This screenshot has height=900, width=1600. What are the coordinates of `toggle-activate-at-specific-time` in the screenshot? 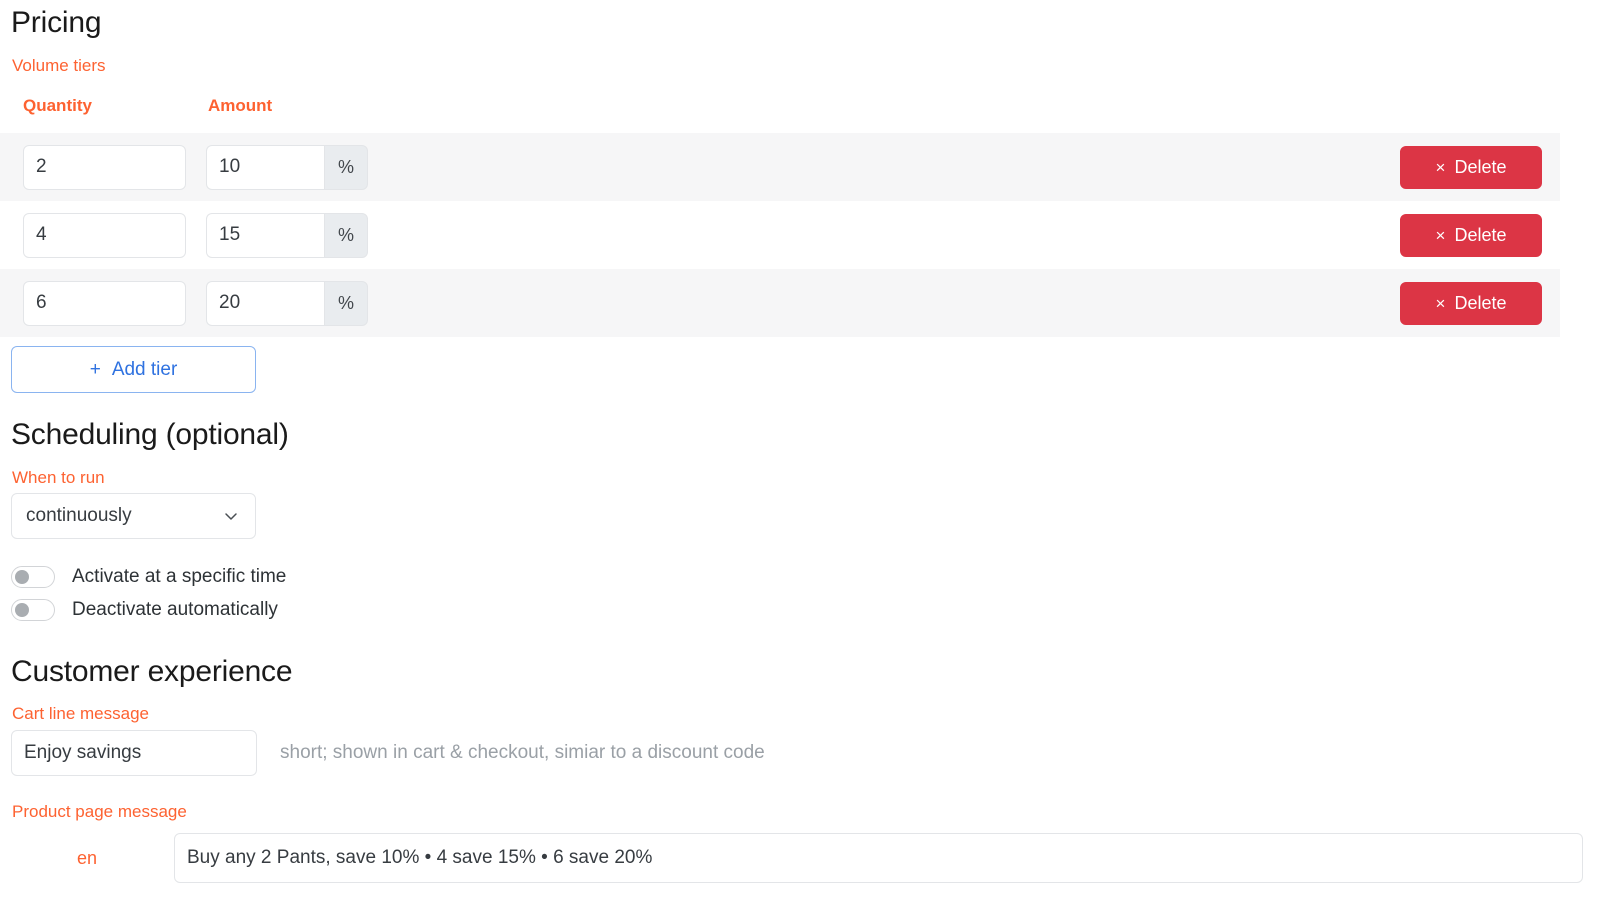 It's located at (33, 576).